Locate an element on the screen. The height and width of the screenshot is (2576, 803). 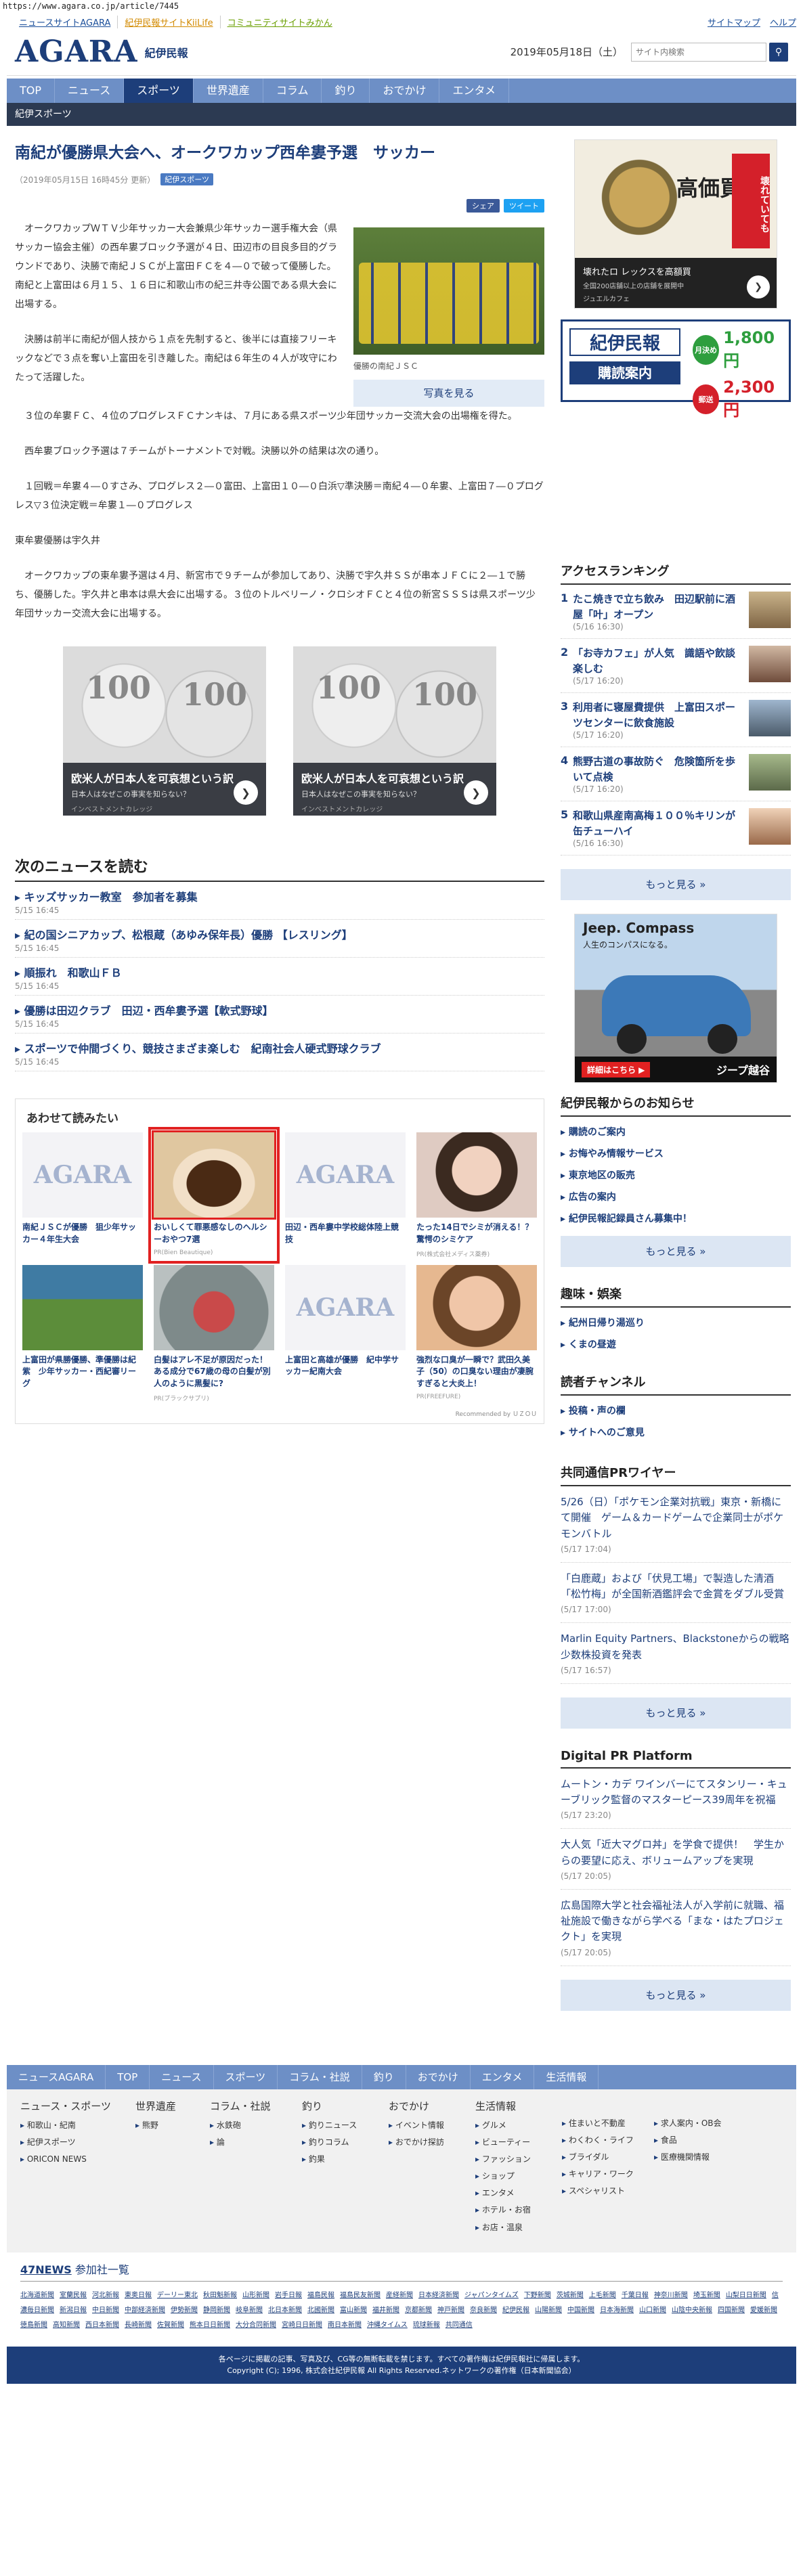
subscription-ad: 紀伊民報 購読案内 月決め 1,800円 郵送 2,300円 is located at coordinates (676, 369).